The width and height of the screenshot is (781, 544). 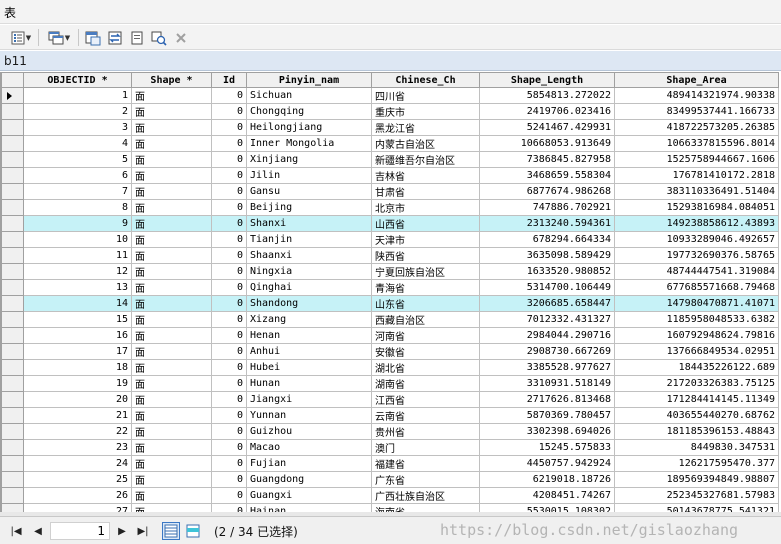 I want to click on cell-chinese: 广东省, so click(x=425, y=479).